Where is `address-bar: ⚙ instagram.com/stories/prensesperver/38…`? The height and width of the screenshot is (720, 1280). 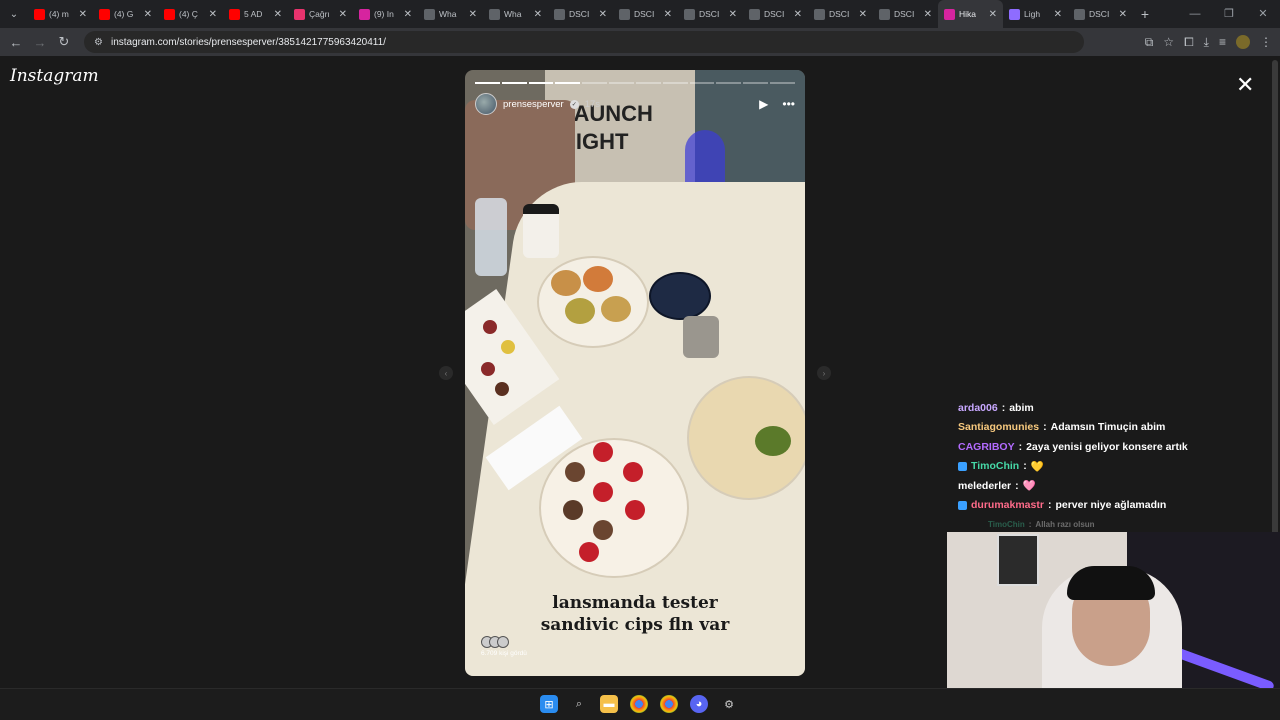 address-bar: ⚙ instagram.com/stories/prensesperver/38… is located at coordinates (584, 42).